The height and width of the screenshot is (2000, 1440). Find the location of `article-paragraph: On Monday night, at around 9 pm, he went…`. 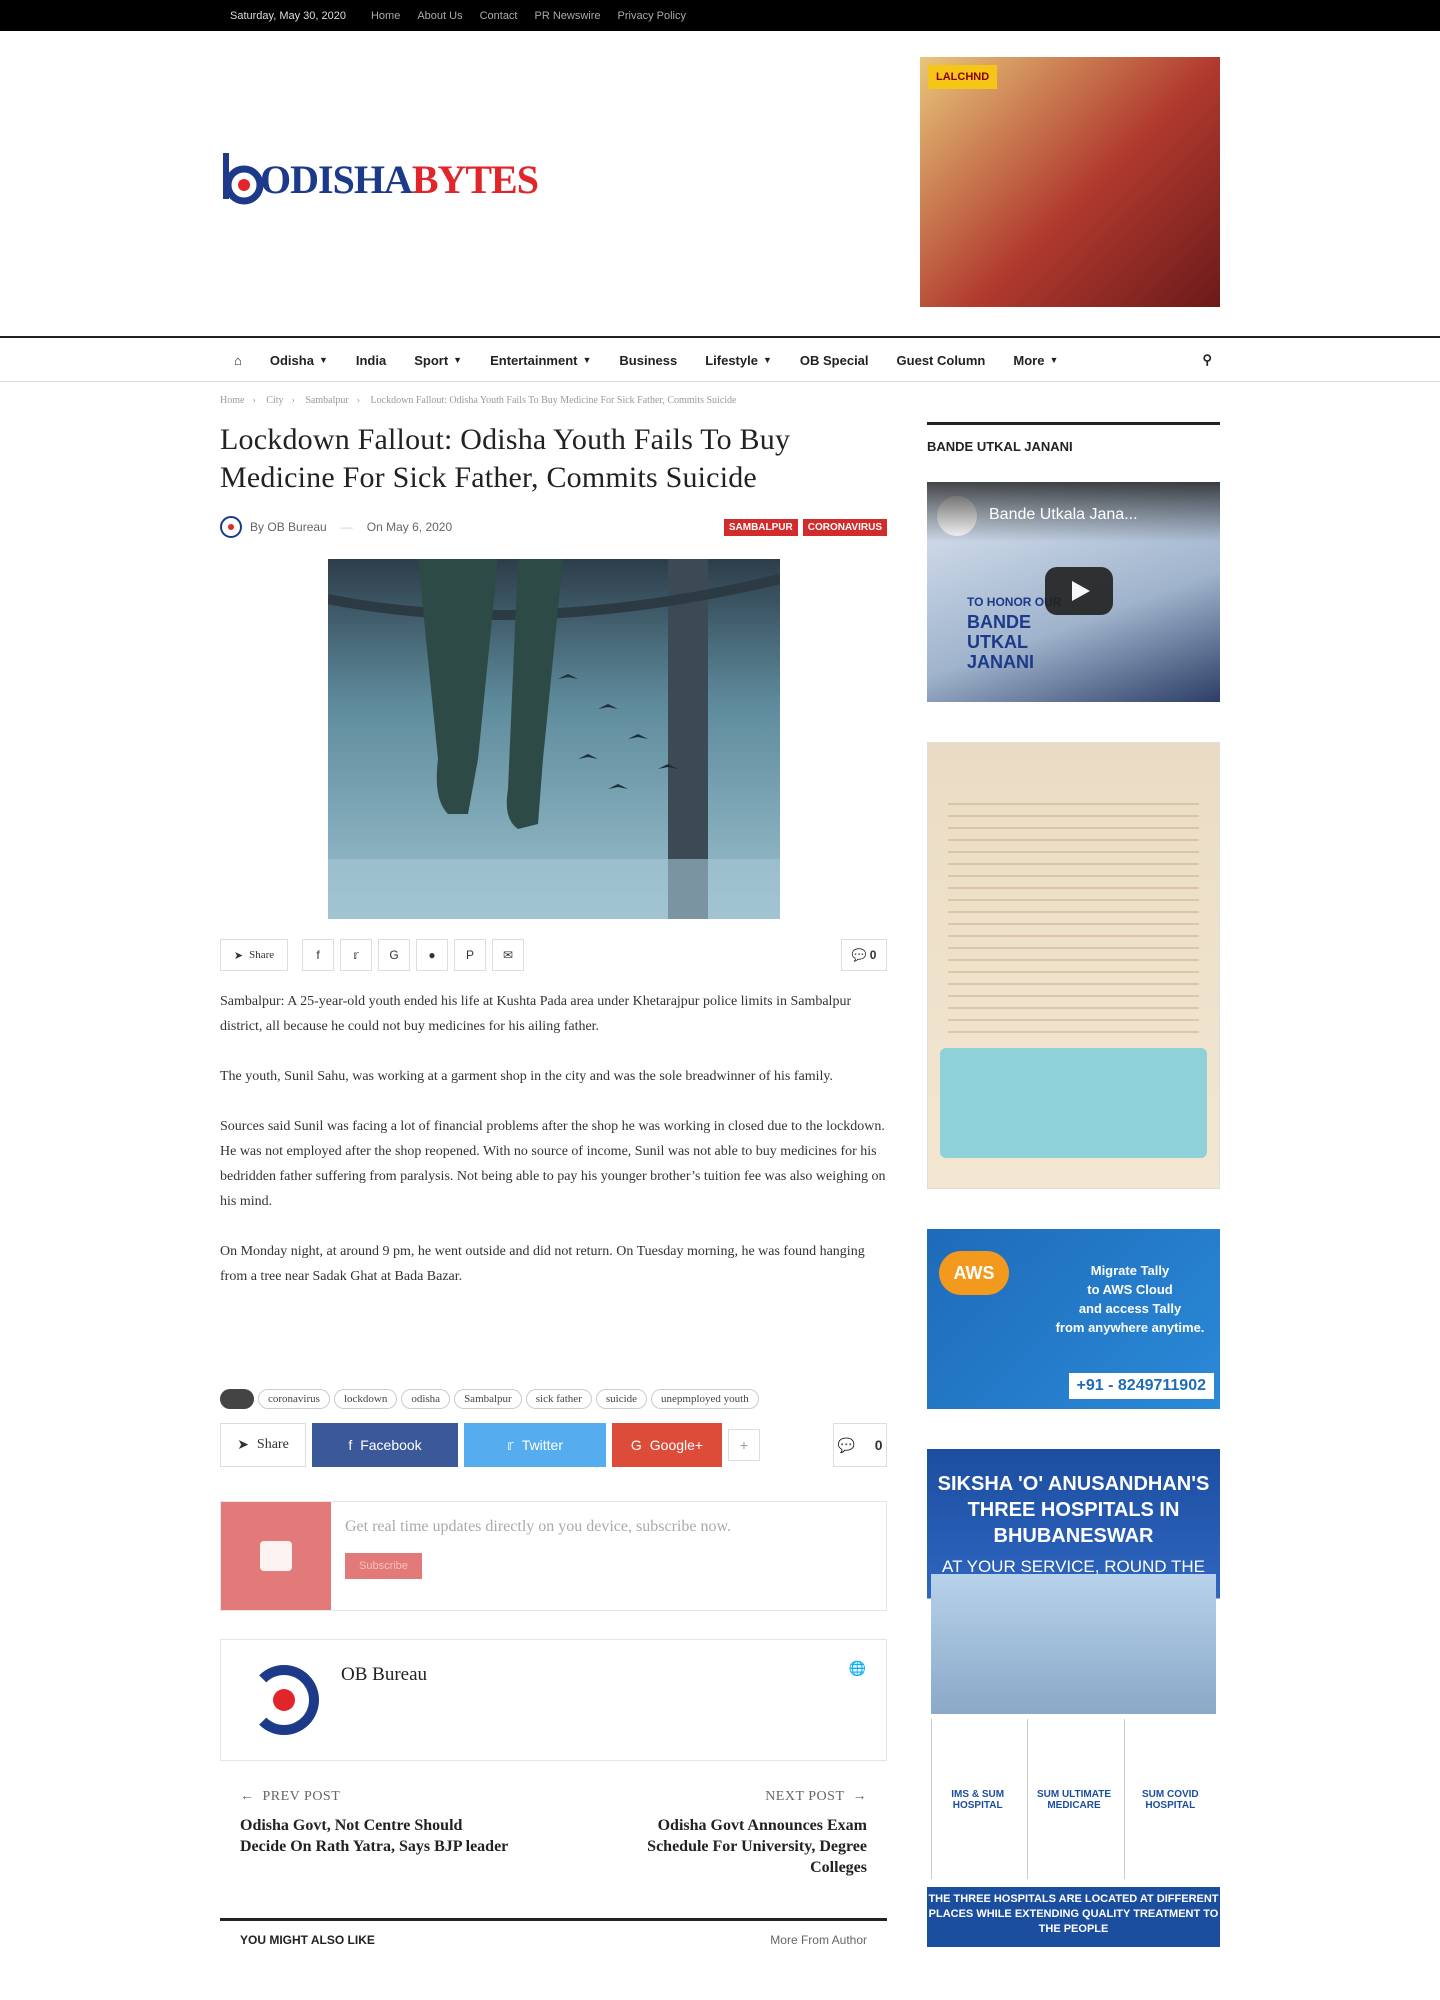

article-paragraph: On Monday night, at around 9 pm, he went… is located at coordinates (542, 1264).